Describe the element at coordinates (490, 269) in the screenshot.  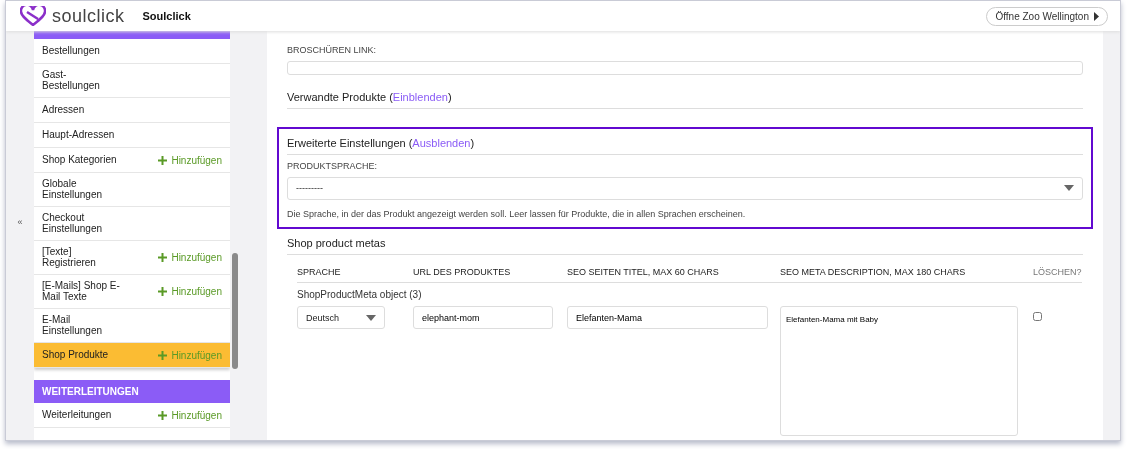
I see `column-header: URL DES PRODUKTES` at that location.